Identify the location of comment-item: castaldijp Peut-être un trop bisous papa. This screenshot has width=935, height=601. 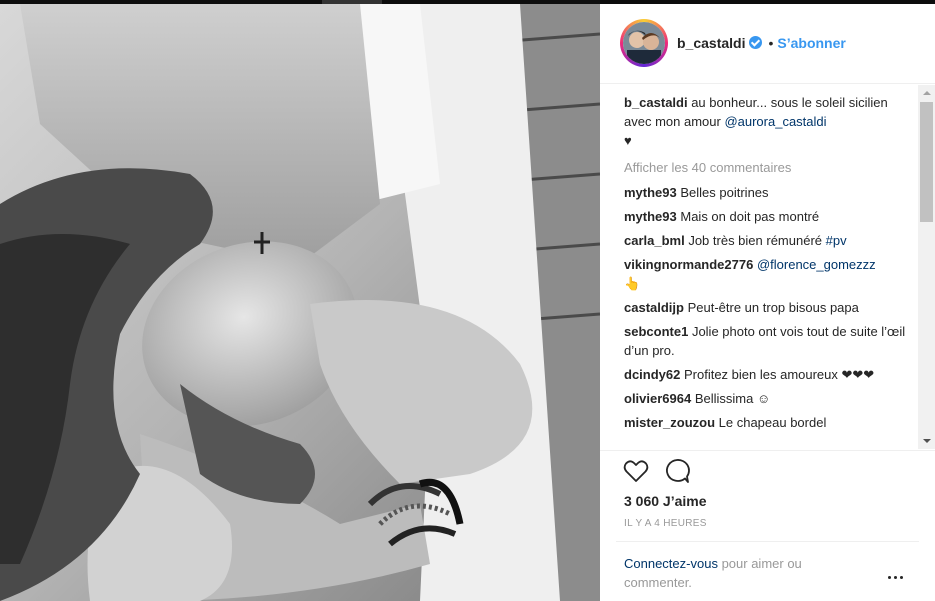
(769, 307).